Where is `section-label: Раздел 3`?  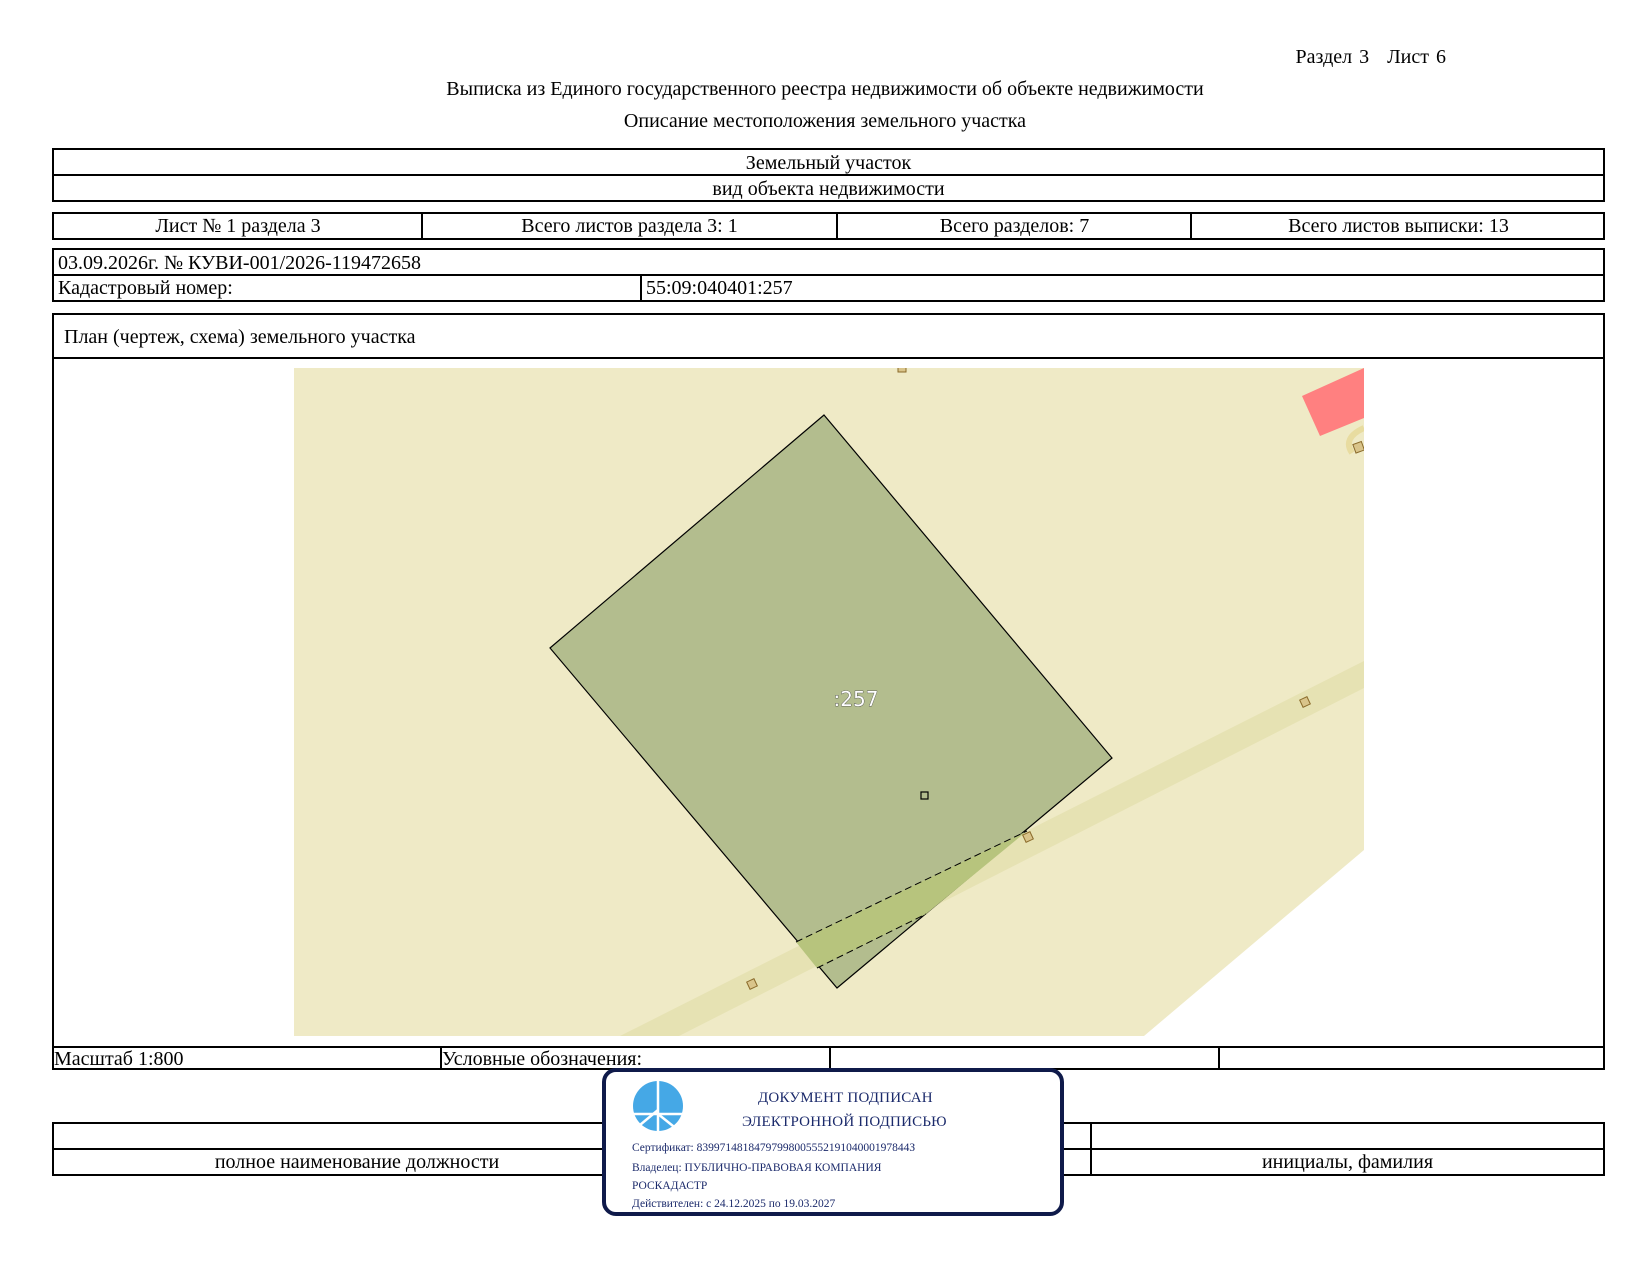 section-label: Раздел 3 is located at coordinates (1332, 57).